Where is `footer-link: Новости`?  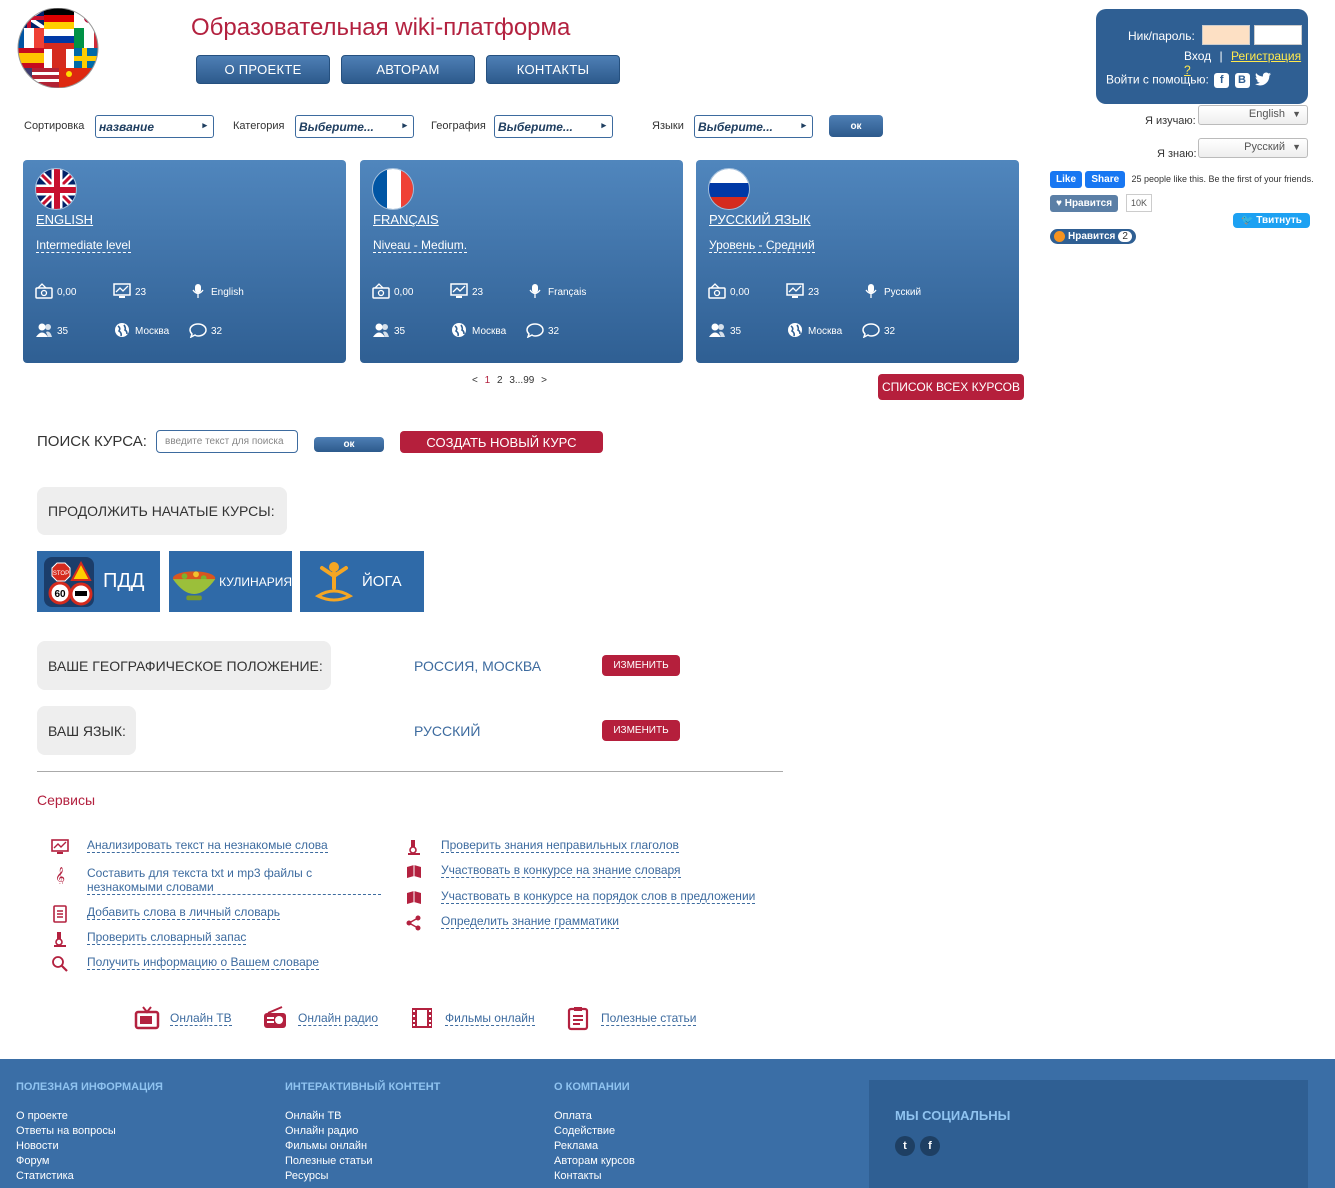 footer-link: Новости is located at coordinates (66, 1146).